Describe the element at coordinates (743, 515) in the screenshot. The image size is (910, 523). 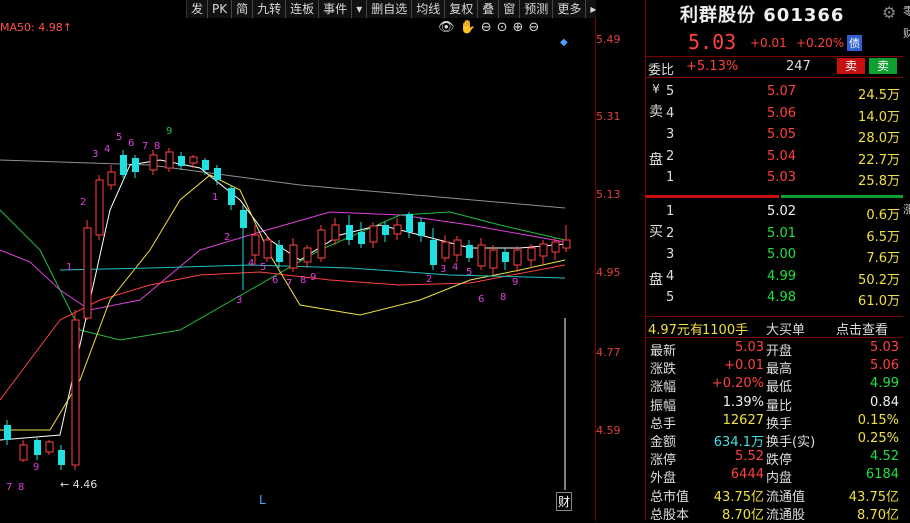
I see `stat-value: 8.70亿` at that location.